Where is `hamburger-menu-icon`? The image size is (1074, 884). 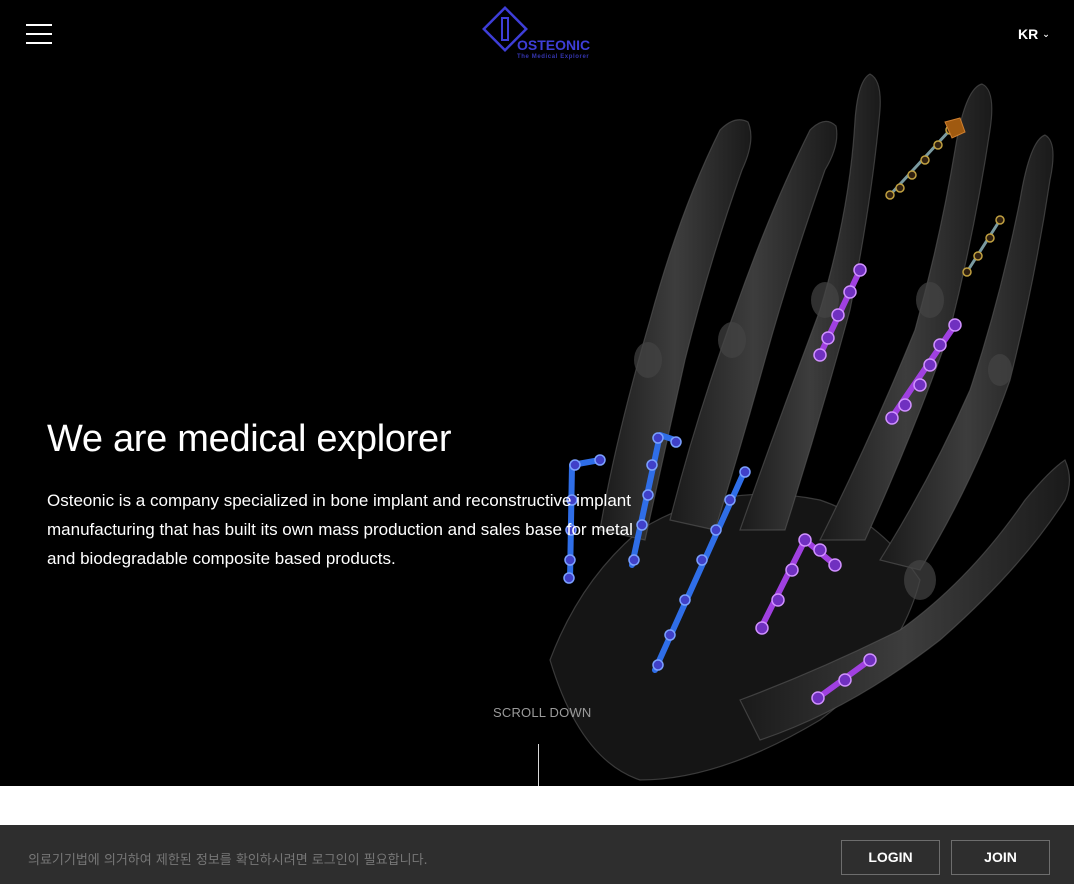 hamburger-menu-icon is located at coordinates (40, 34).